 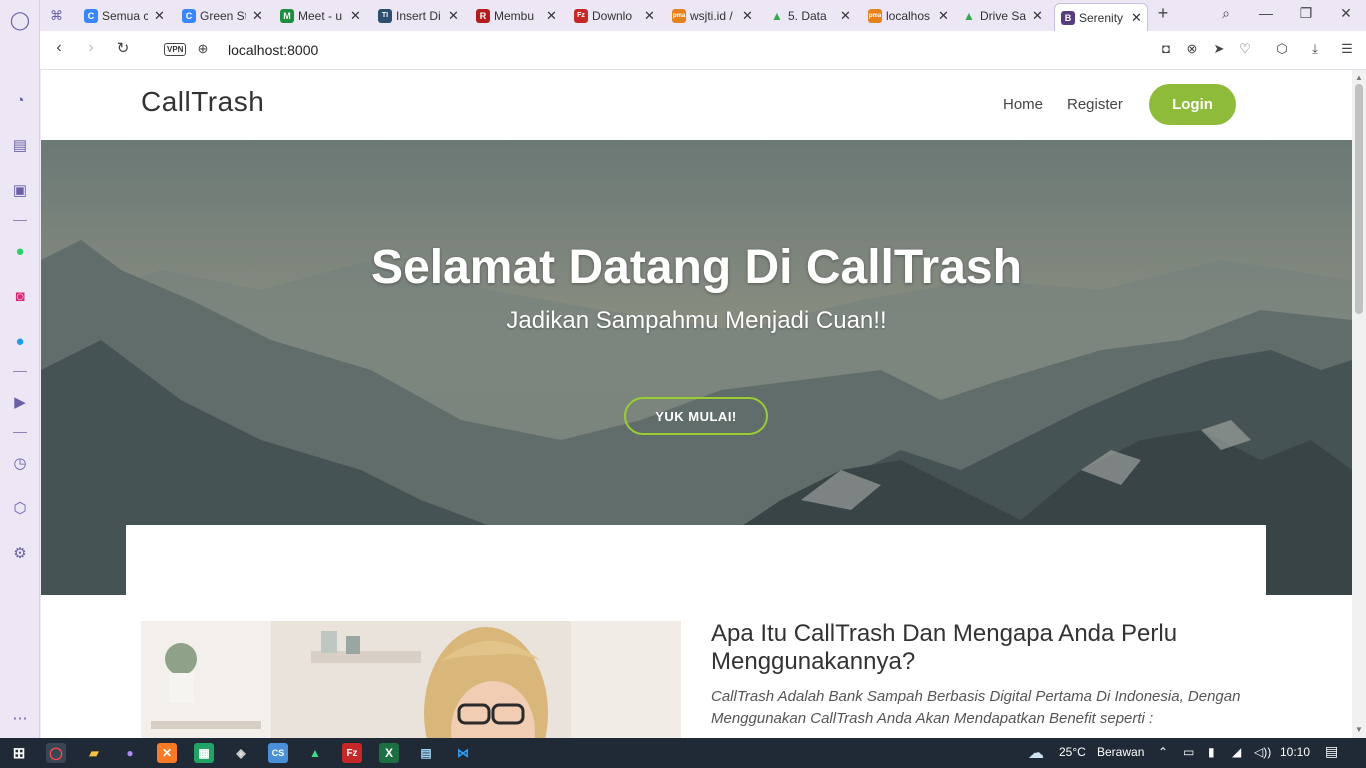 I want to click on settings-gear-icon: ⚙, so click(x=20, y=553).